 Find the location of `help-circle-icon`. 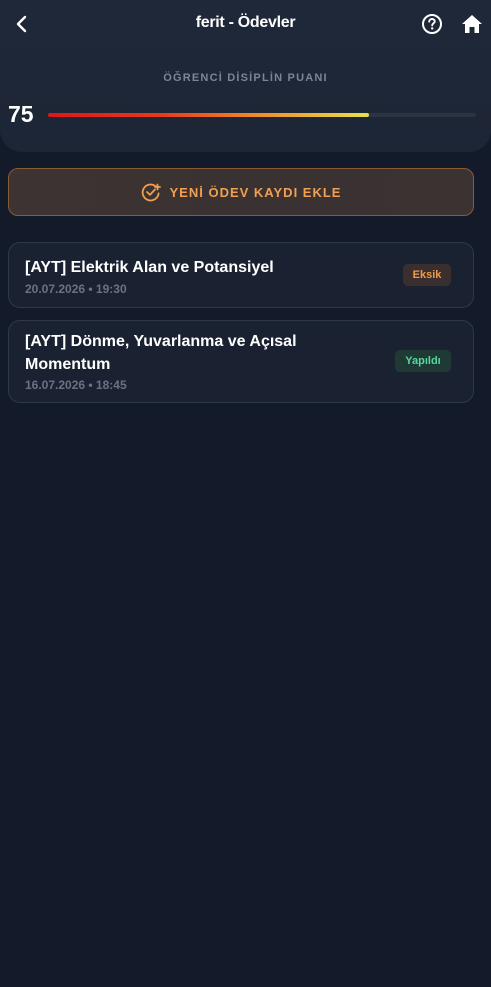

help-circle-icon is located at coordinates (432, 24).